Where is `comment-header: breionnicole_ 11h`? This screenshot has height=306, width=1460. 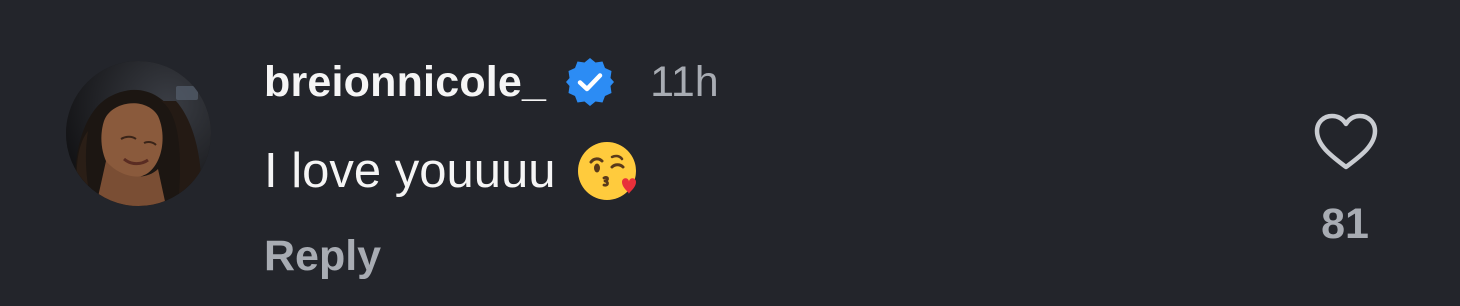 comment-header: breionnicole_ 11h is located at coordinates (491, 82).